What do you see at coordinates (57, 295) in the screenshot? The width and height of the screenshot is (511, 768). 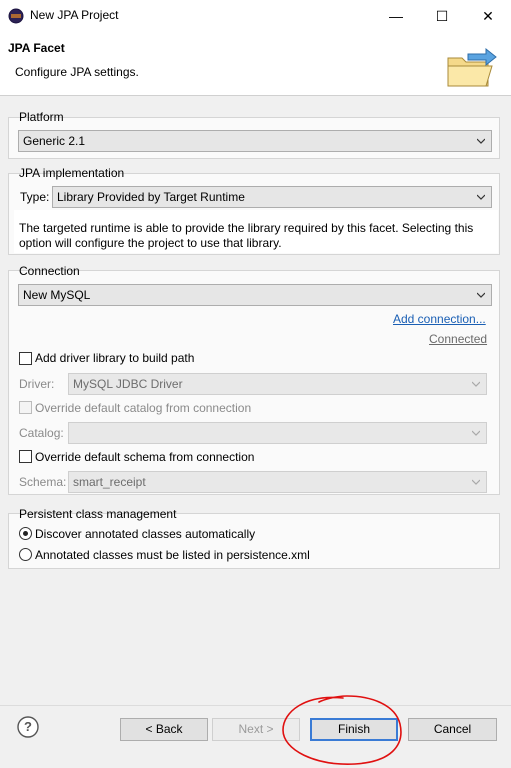 I see `connection-combo-value: New MySQL` at bounding box center [57, 295].